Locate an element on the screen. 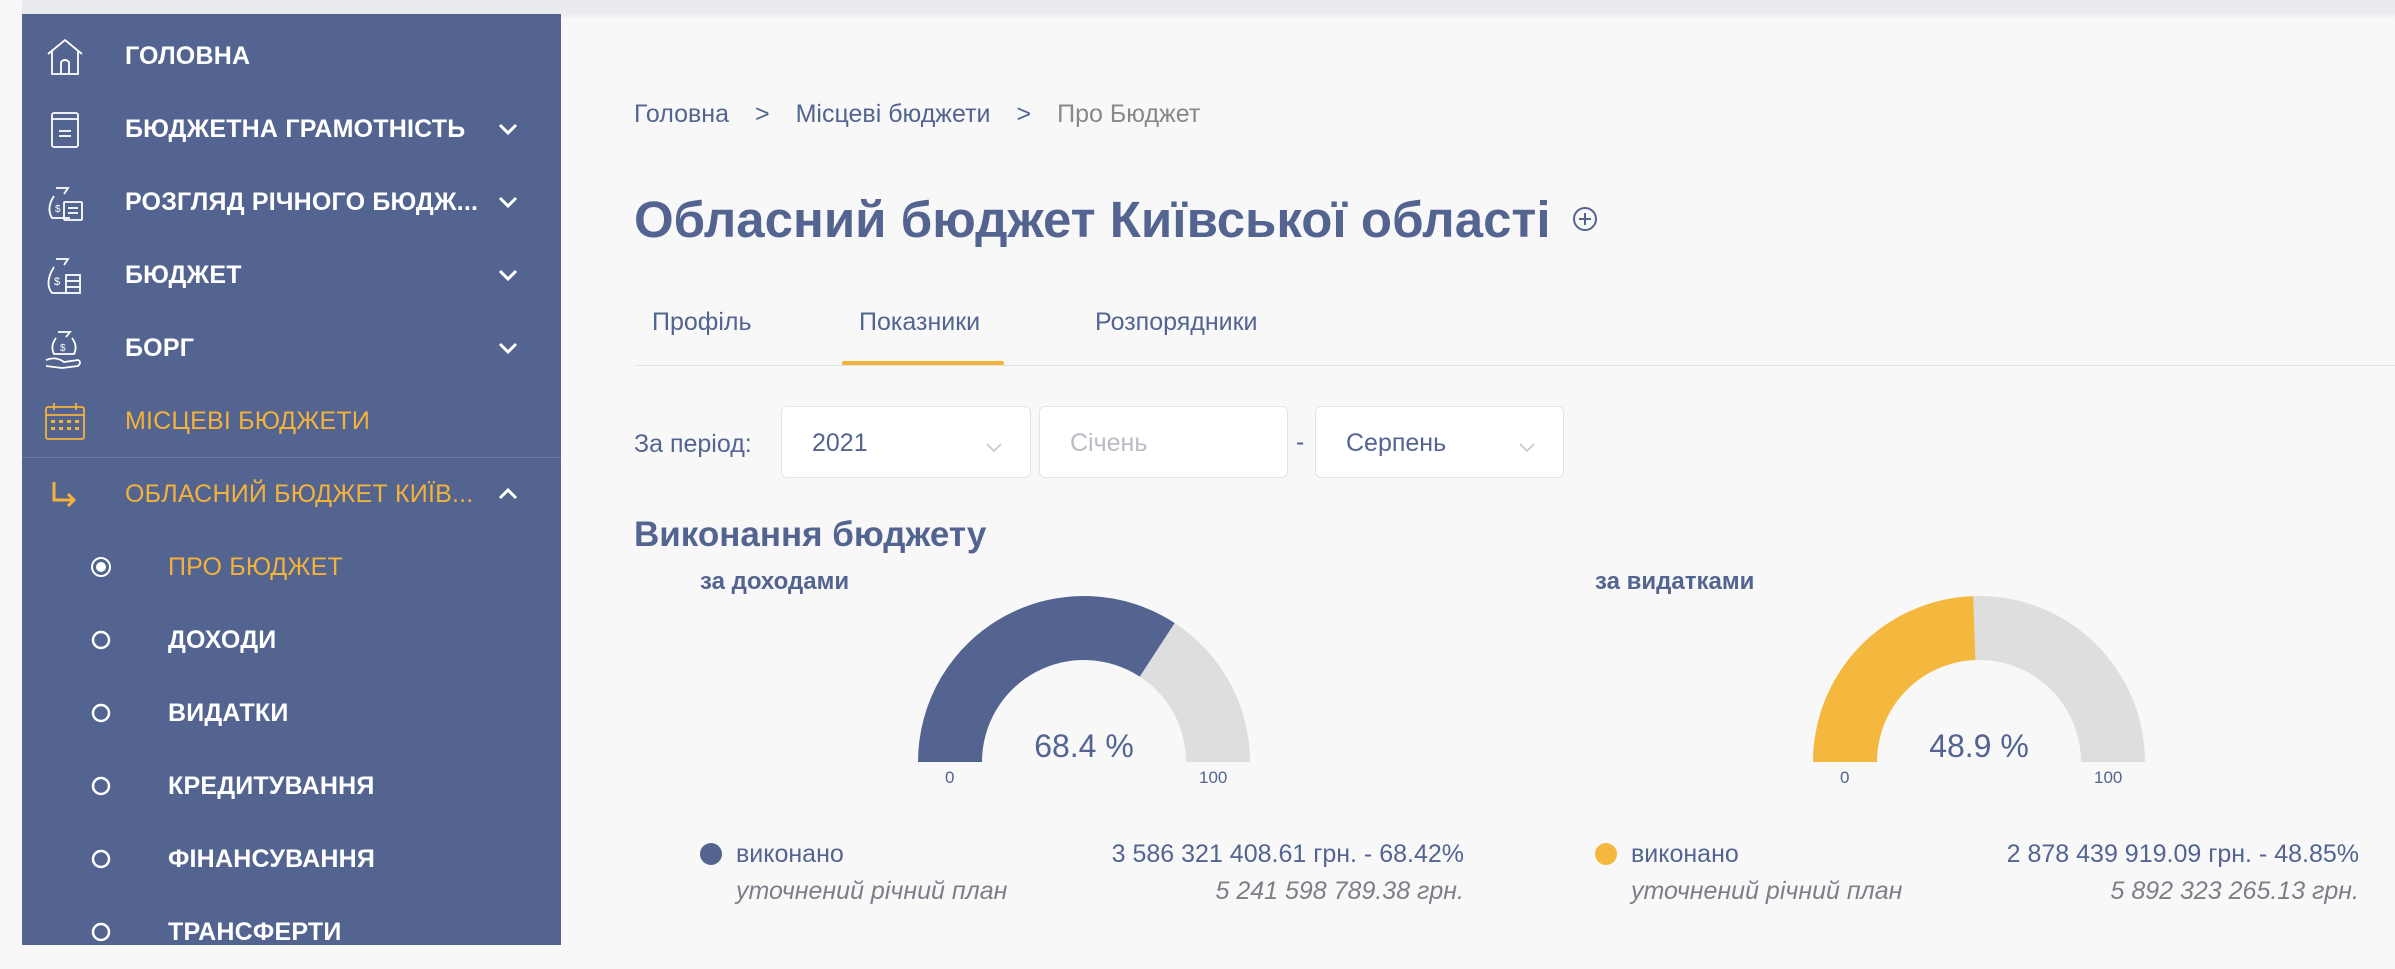 The width and height of the screenshot is (2395, 969). money-bag-calculator-icon: $ is located at coordinates (65, 204).